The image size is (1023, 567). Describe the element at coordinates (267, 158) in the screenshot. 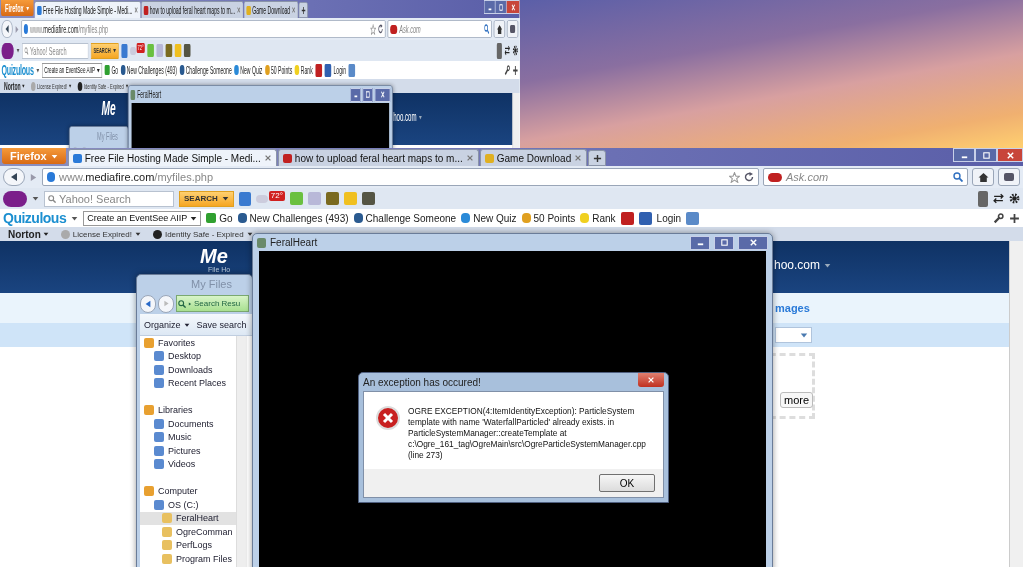

I see `close-icon` at that location.